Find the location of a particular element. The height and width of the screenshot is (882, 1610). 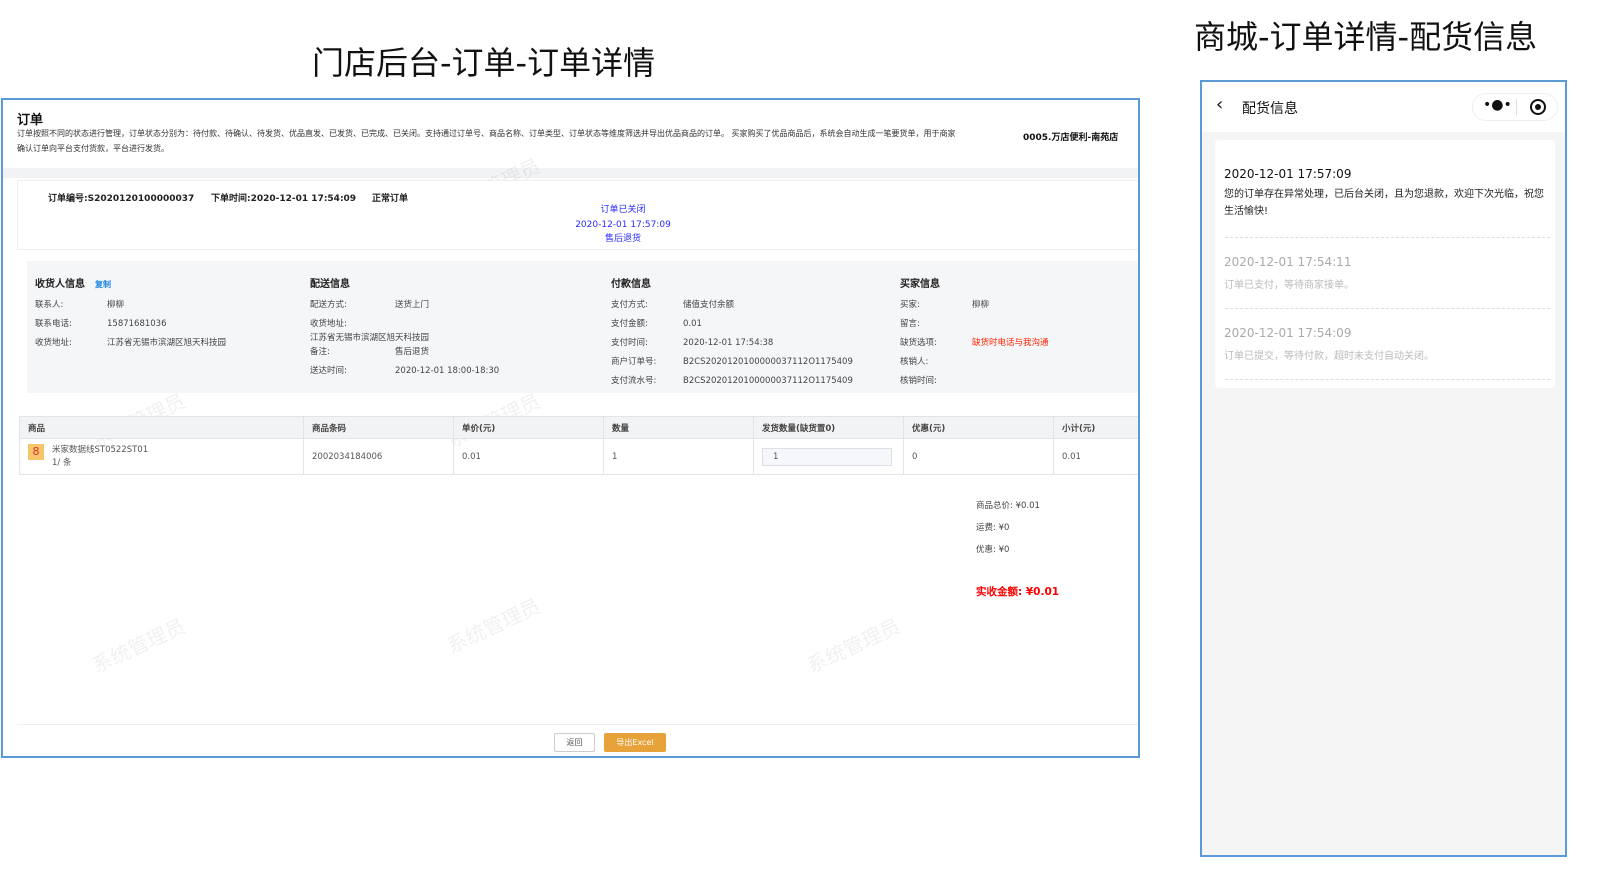

footer-actions: 返回 导出Excel is located at coordinates (577, 740).